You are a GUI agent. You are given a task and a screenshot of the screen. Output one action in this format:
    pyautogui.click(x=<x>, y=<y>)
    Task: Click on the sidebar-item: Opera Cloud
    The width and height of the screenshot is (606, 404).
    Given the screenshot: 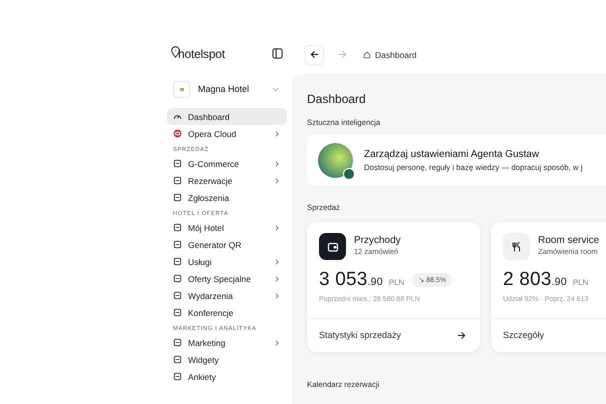 What is the action you would take?
    pyautogui.click(x=227, y=133)
    